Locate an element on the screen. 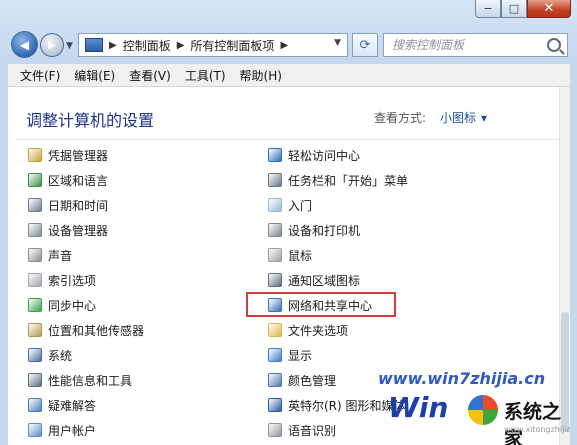  refresh-icon: ⟳ is located at coordinates (365, 45).